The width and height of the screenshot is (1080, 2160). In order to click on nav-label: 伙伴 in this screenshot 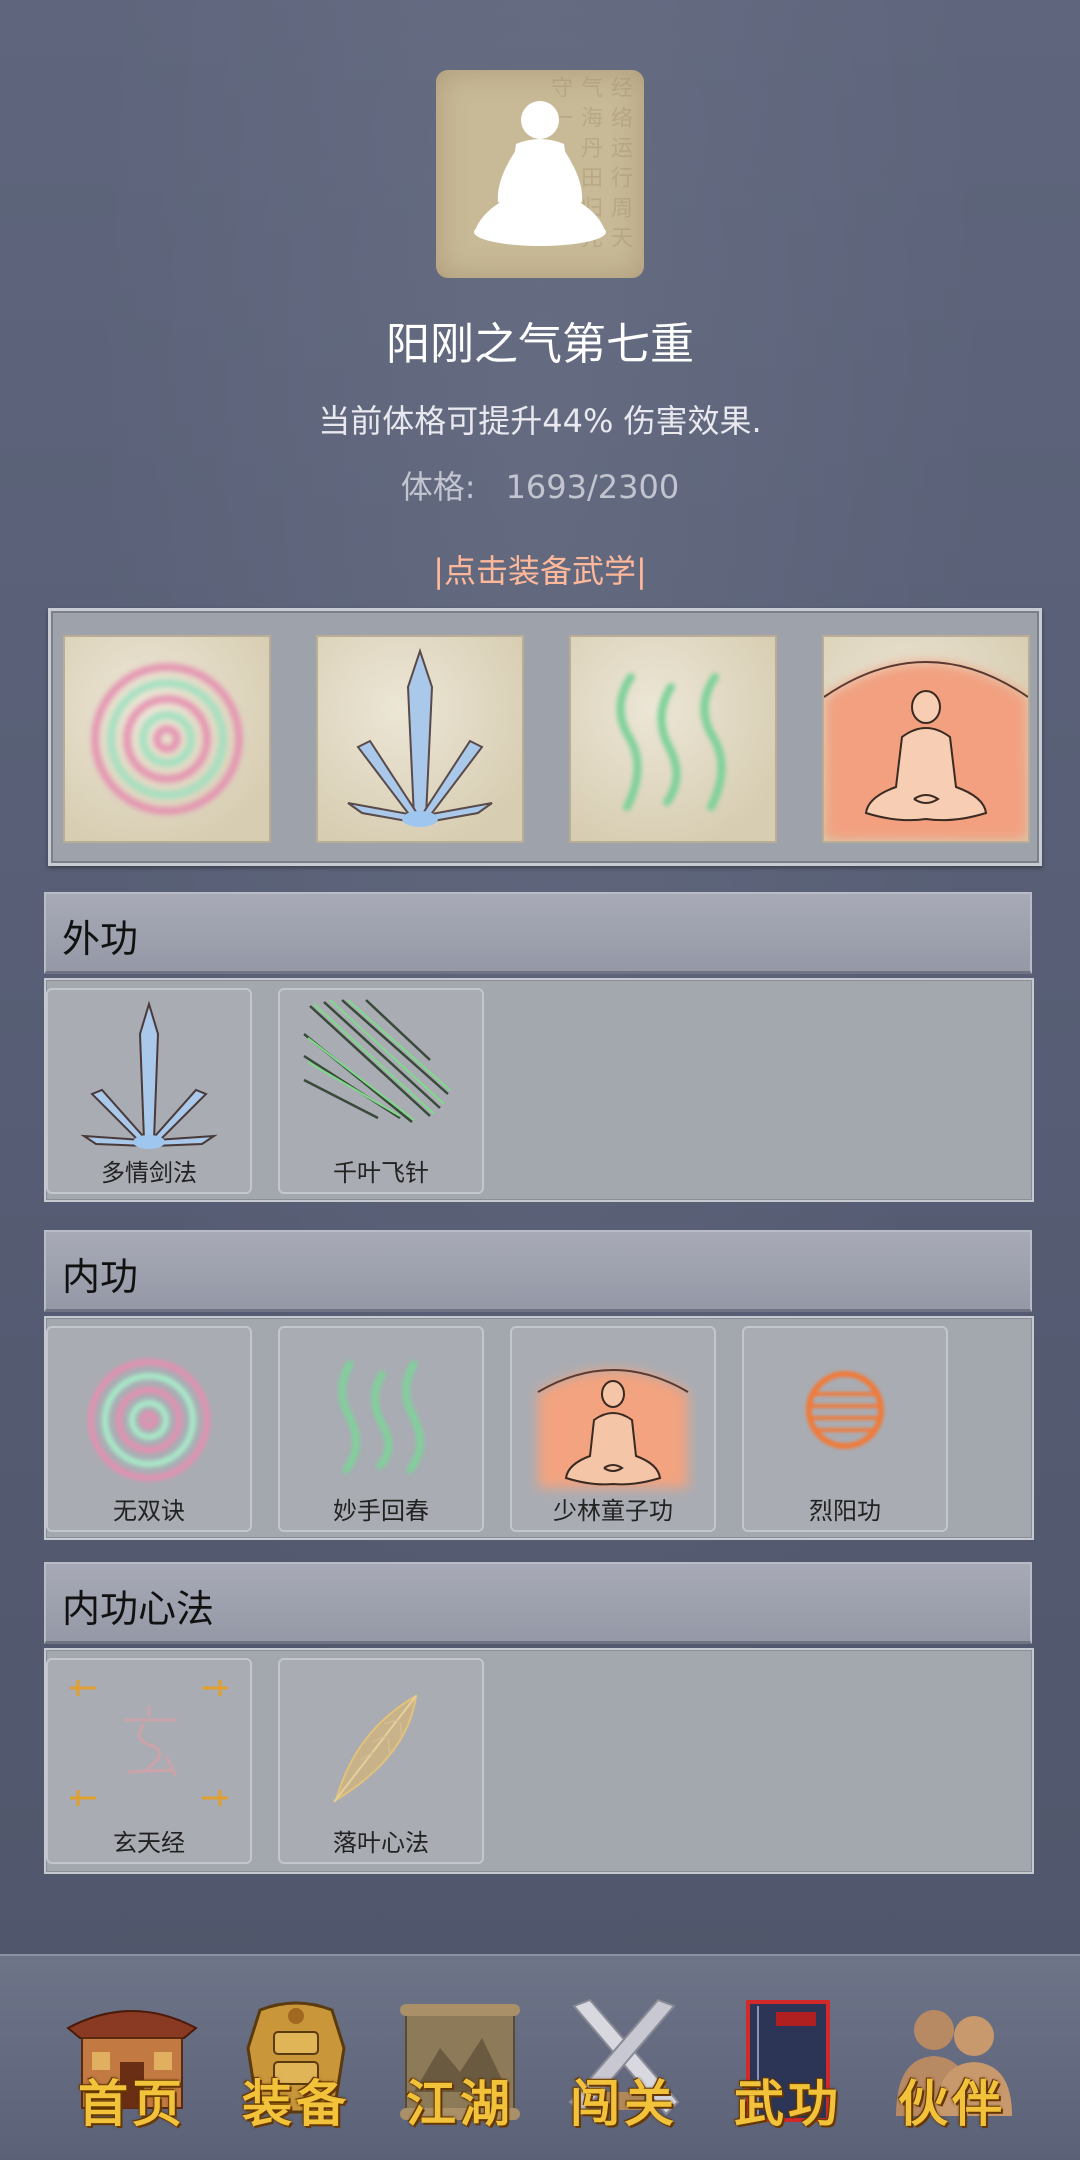, I will do `click(952, 2103)`.